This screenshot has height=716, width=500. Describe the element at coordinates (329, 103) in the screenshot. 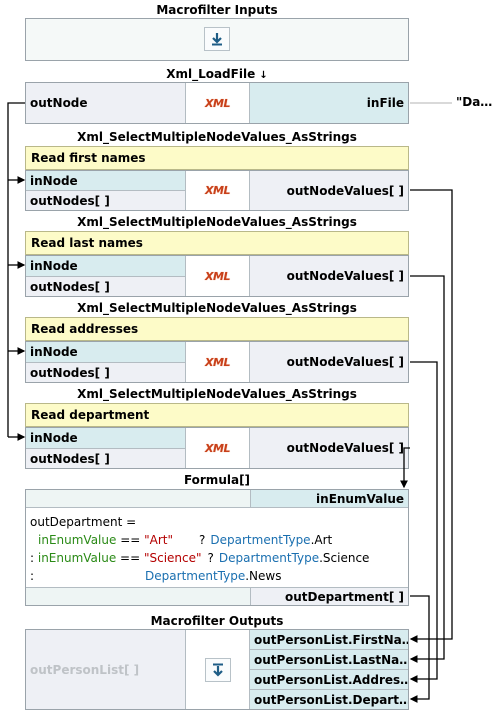

I see `infile-port: inFile` at that location.